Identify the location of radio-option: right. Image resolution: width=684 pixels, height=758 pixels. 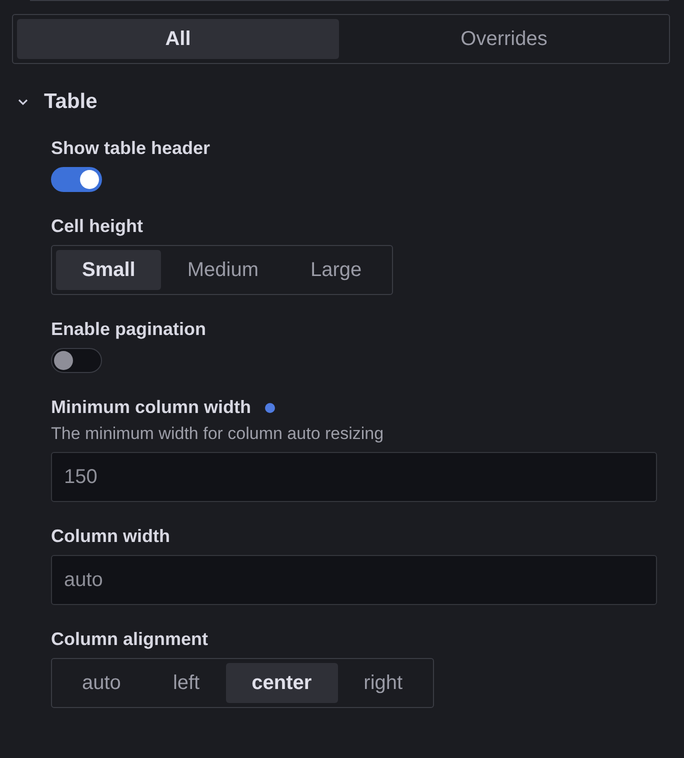
(383, 683).